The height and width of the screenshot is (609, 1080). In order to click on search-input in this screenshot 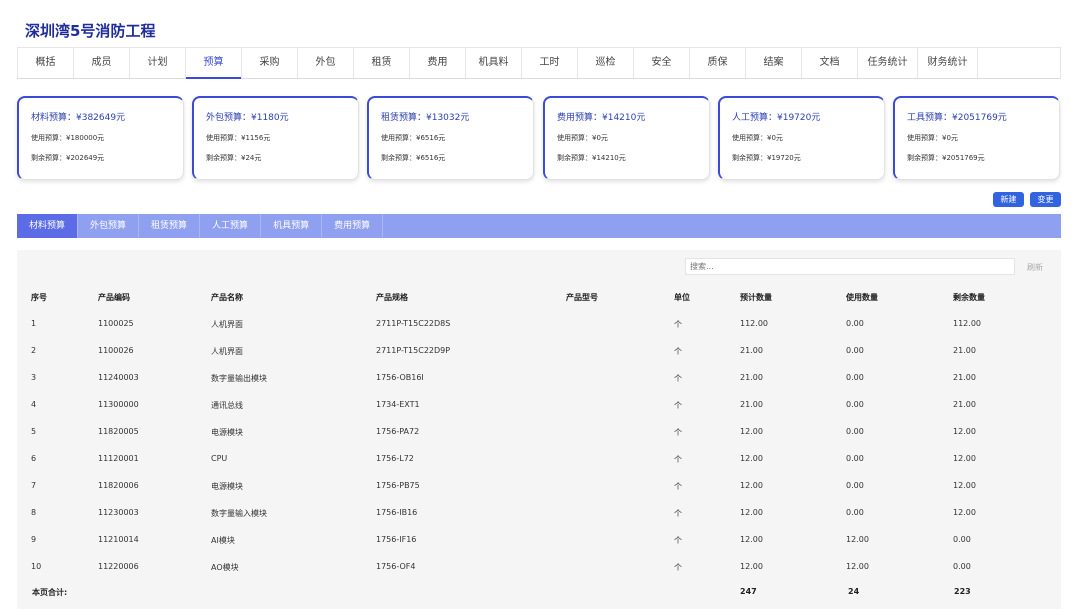, I will do `click(850, 266)`.